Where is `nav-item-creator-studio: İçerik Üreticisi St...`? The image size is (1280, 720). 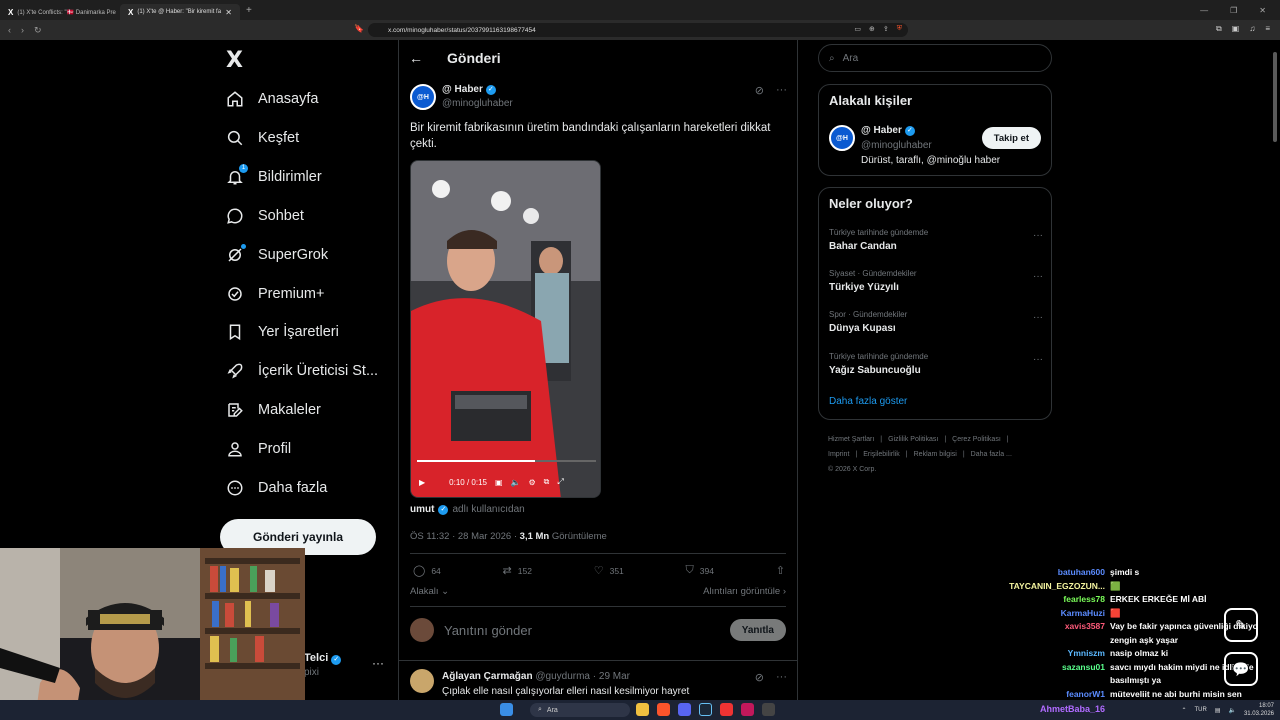 nav-item-creator-studio: İçerik Üreticisi St... is located at coordinates (302, 371).